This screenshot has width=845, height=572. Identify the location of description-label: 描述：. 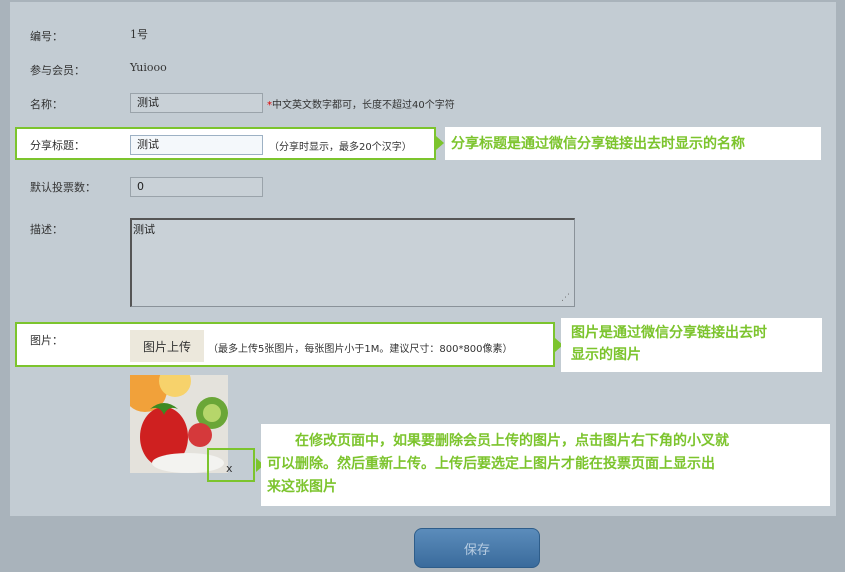
(46, 229).